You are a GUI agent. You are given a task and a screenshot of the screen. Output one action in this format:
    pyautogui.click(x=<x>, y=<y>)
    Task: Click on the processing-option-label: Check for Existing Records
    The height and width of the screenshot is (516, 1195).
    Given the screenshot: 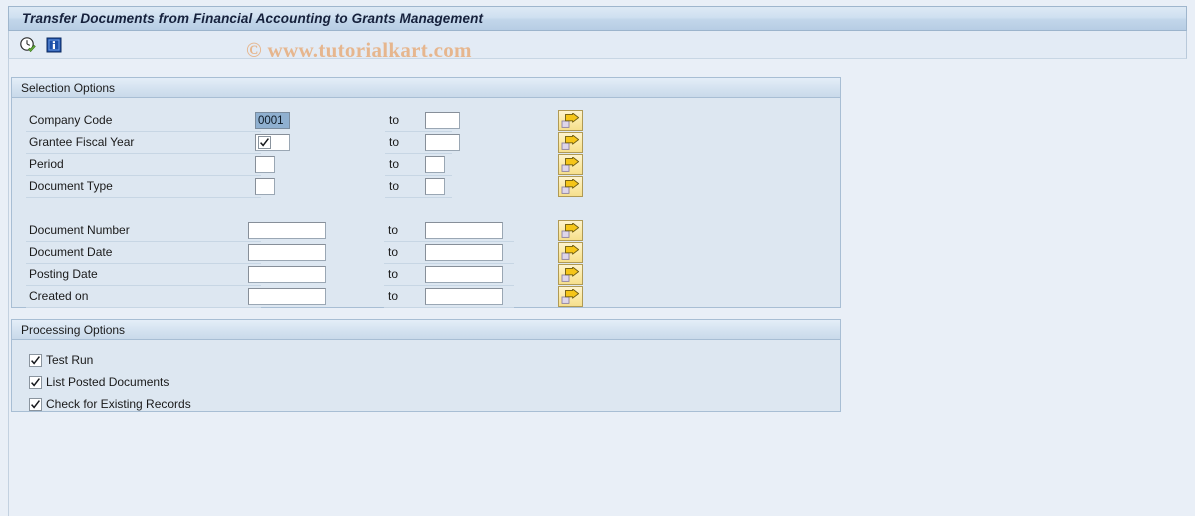 What is the action you would take?
    pyautogui.click(x=118, y=404)
    